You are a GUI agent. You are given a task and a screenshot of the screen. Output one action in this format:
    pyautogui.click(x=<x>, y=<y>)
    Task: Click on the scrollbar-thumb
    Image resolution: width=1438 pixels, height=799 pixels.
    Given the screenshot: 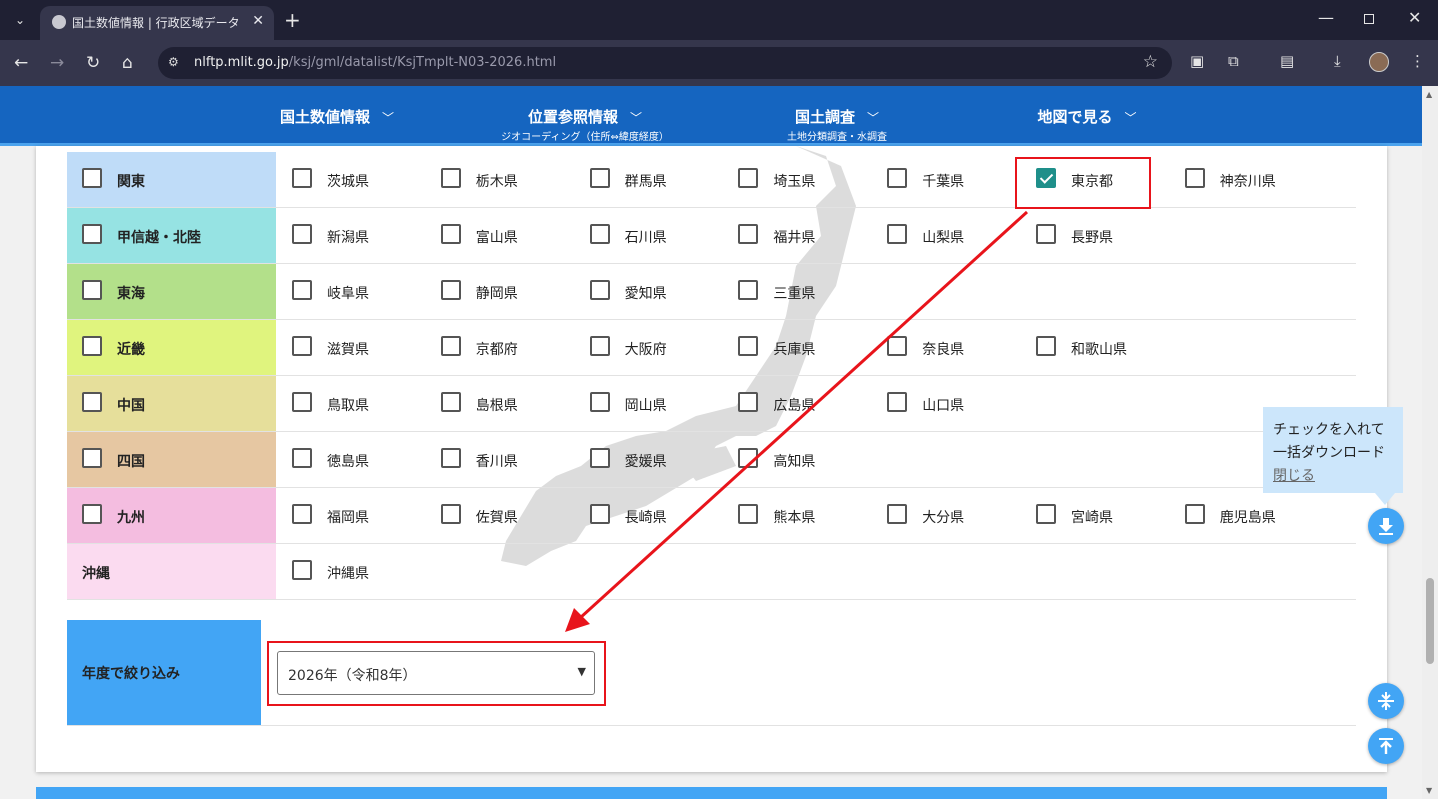 What is the action you would take?
    pyautogui.click(x=1430, y=621)
    